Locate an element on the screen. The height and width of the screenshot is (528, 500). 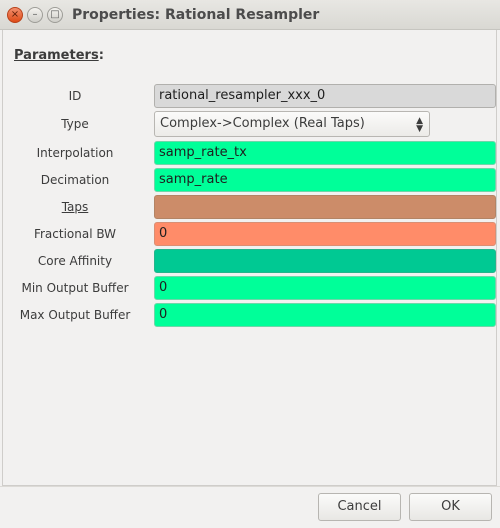
title-bar: × – □ Properties: Rational Resampler is located at coordinates (250, 15).